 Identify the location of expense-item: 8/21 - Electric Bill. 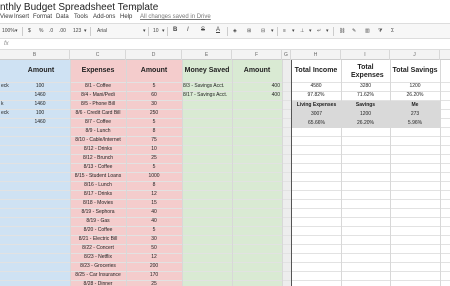
(98, 239).